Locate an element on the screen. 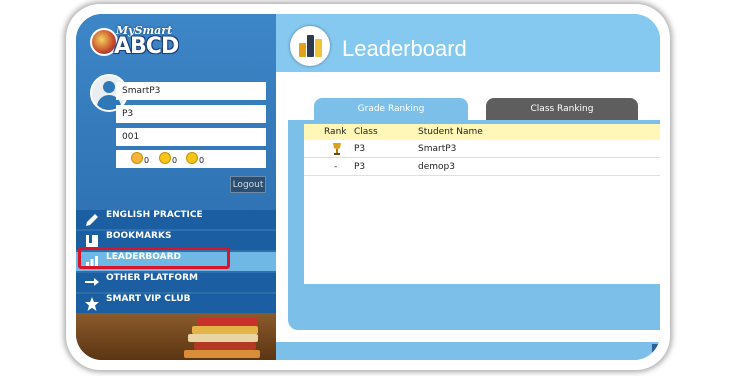 Image resolution: width=733 pixels, height=376 pixels. table-row: P3 SmartP3 is located at coordinates (482, 149).